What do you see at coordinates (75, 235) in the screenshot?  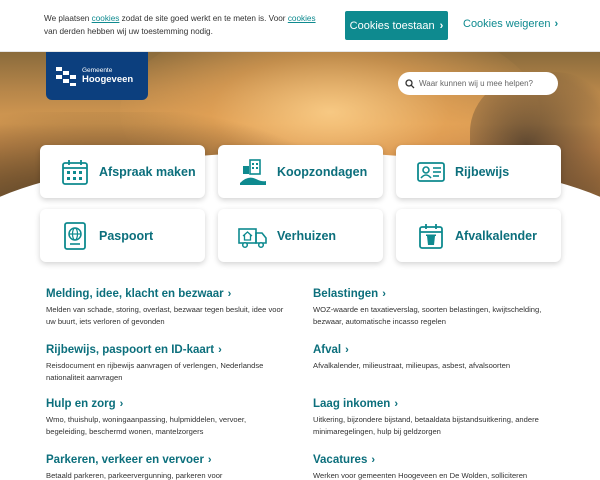 I see `passport-icon` at bounding box center [75, 235].